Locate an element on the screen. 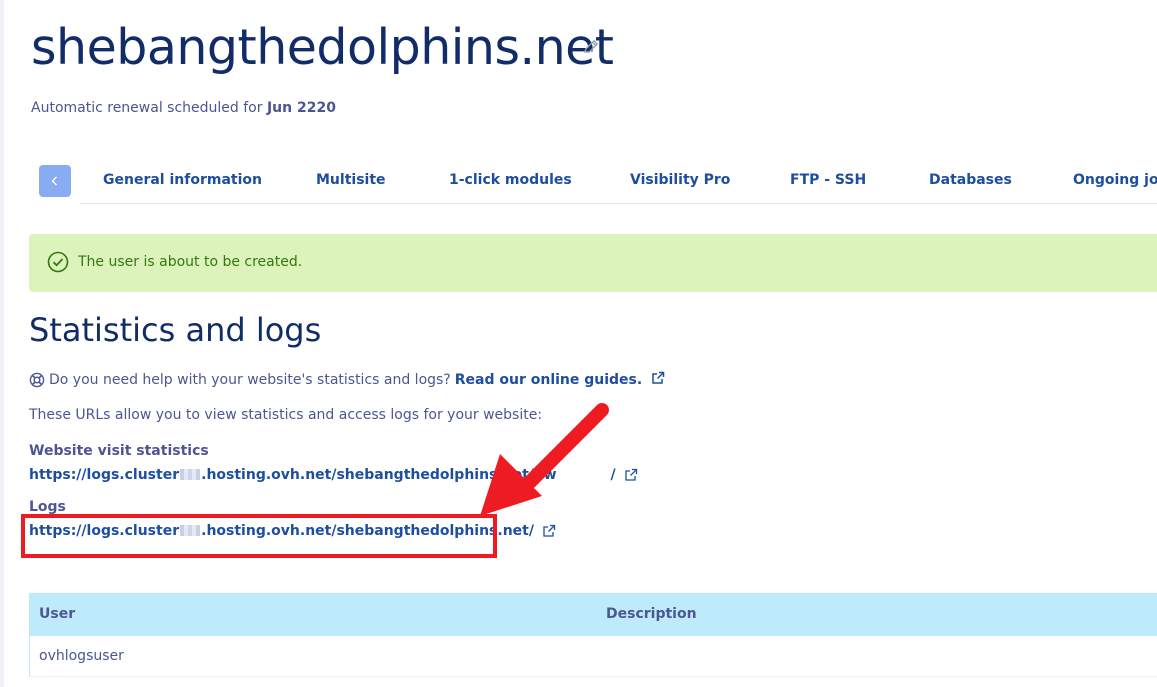  table-row: ovhlogsuser is located at coordinates (593, 656).